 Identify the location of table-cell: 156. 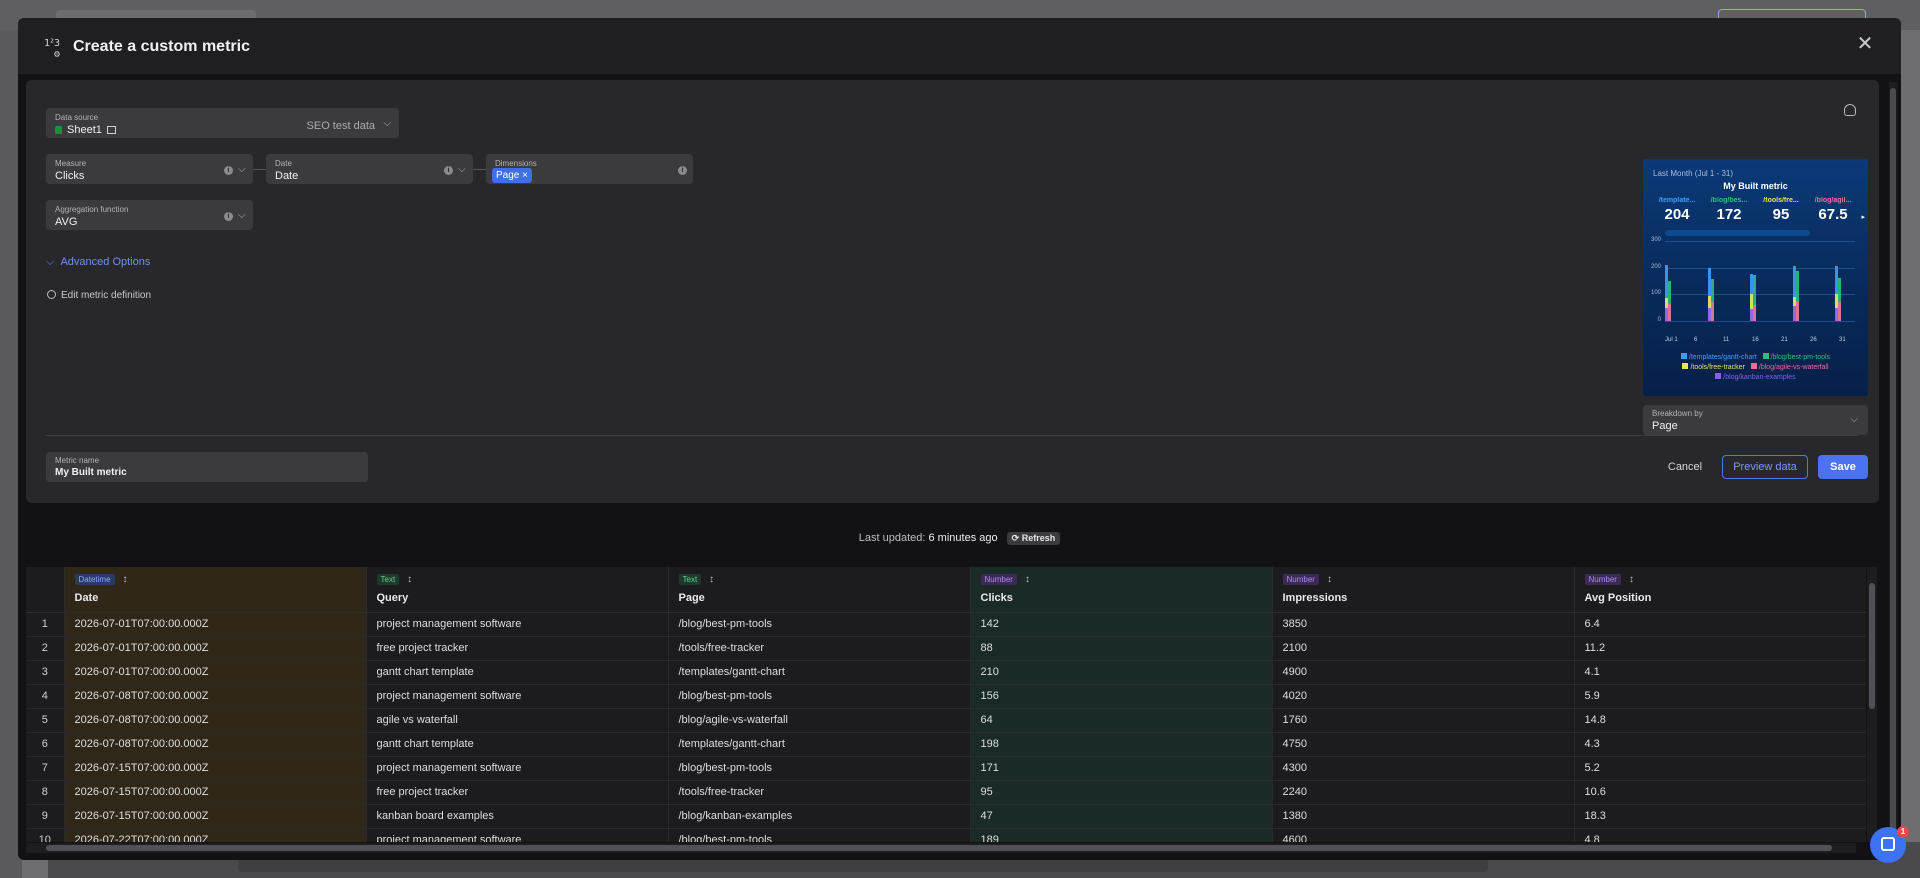
(1121, 696).